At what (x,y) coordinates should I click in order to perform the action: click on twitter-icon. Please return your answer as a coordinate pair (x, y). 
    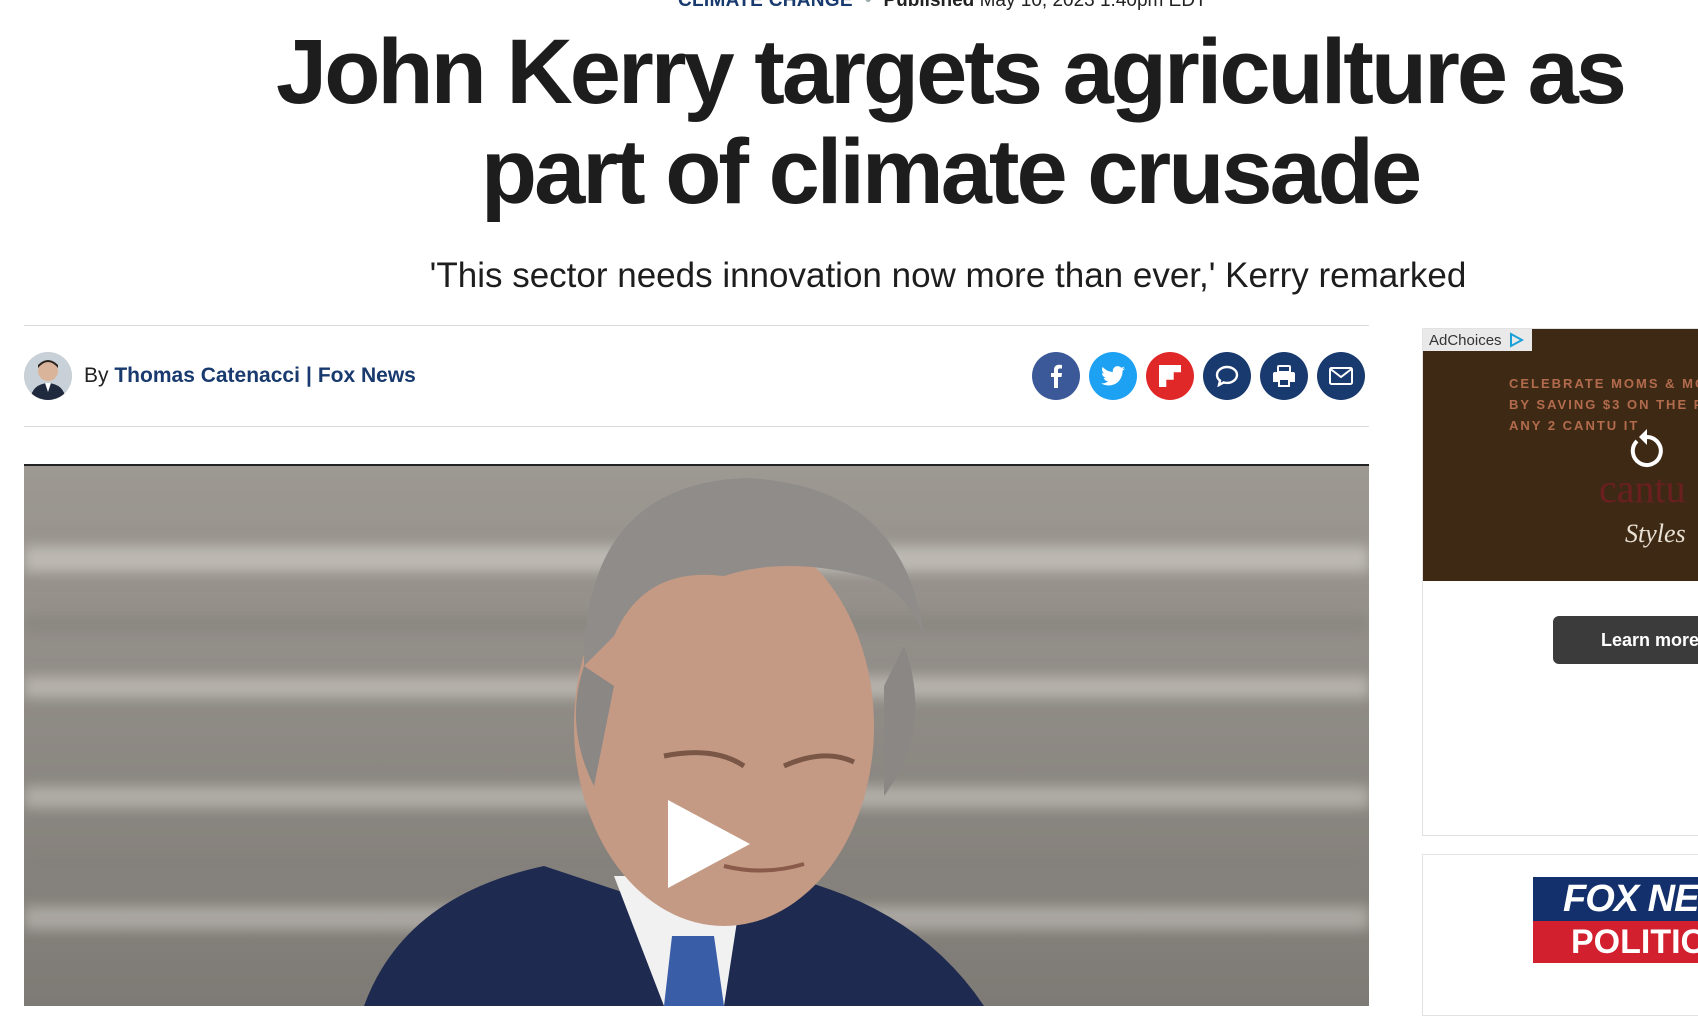
    Looking at the image, I should click on (1113, 376).